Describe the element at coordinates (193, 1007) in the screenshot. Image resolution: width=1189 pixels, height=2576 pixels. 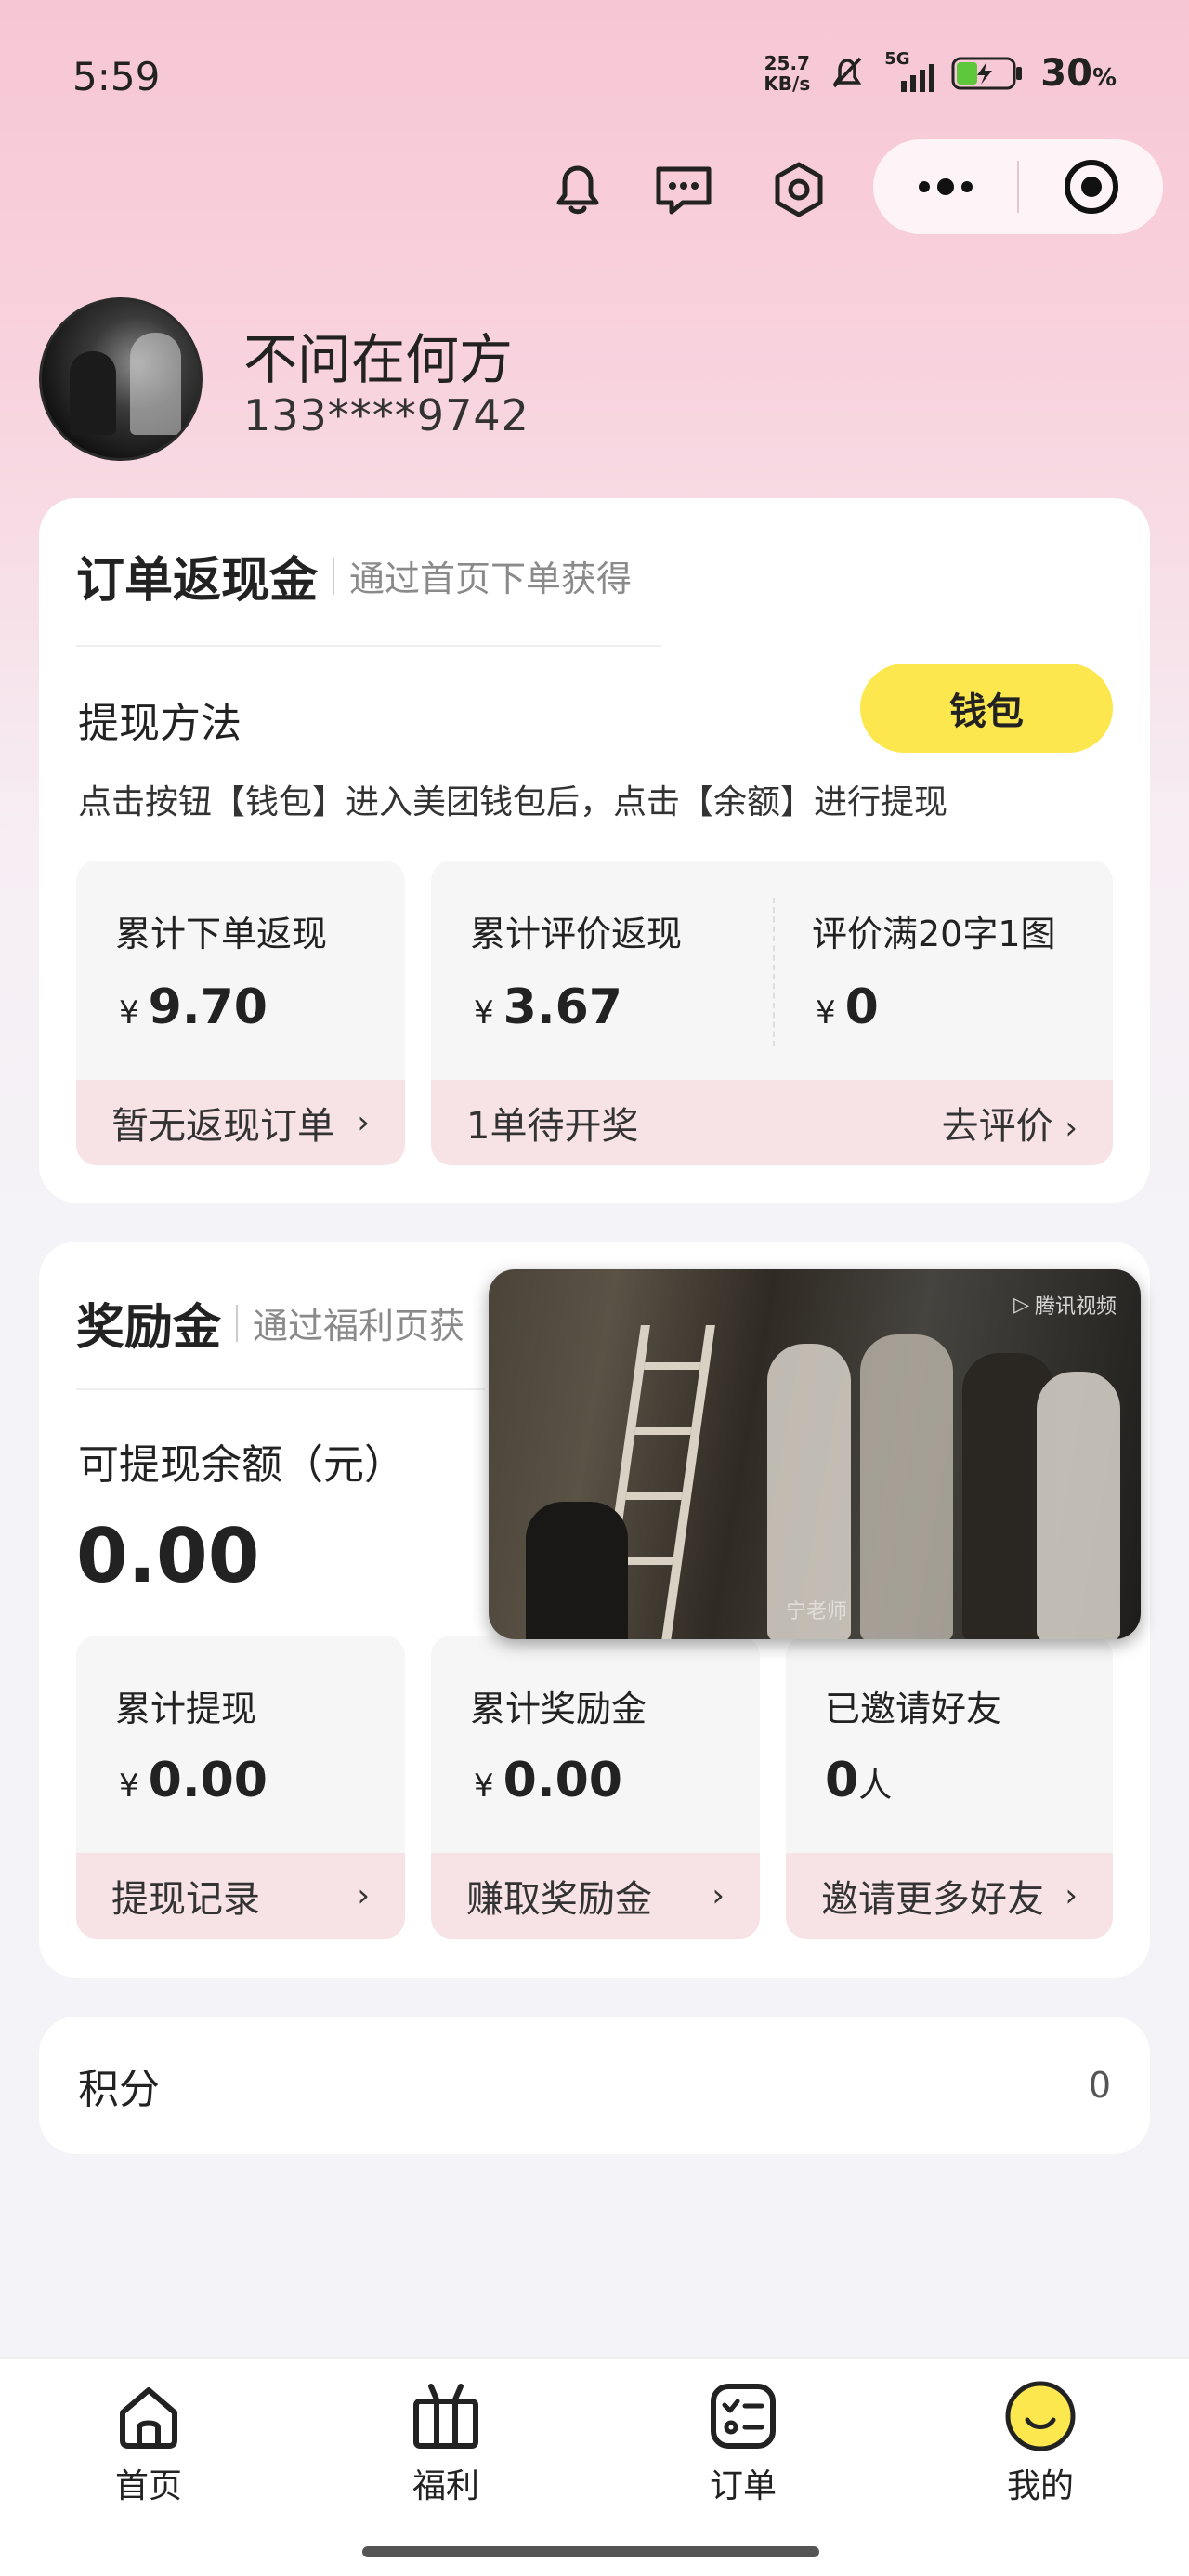
I see `stat-value: ¥9.70` at that location.